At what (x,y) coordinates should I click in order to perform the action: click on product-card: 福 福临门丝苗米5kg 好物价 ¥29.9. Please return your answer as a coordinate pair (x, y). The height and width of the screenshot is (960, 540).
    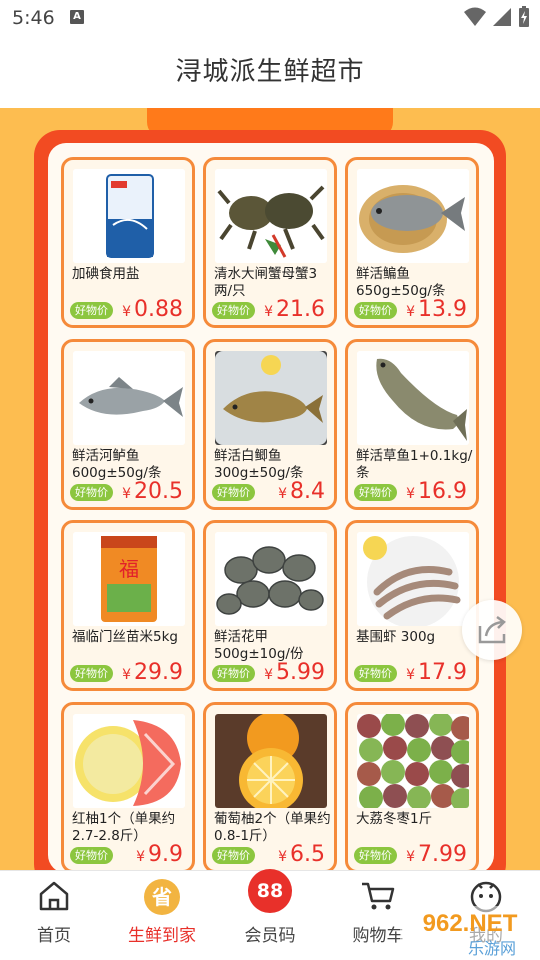
    Looking at the image, I should click on (128, 605).